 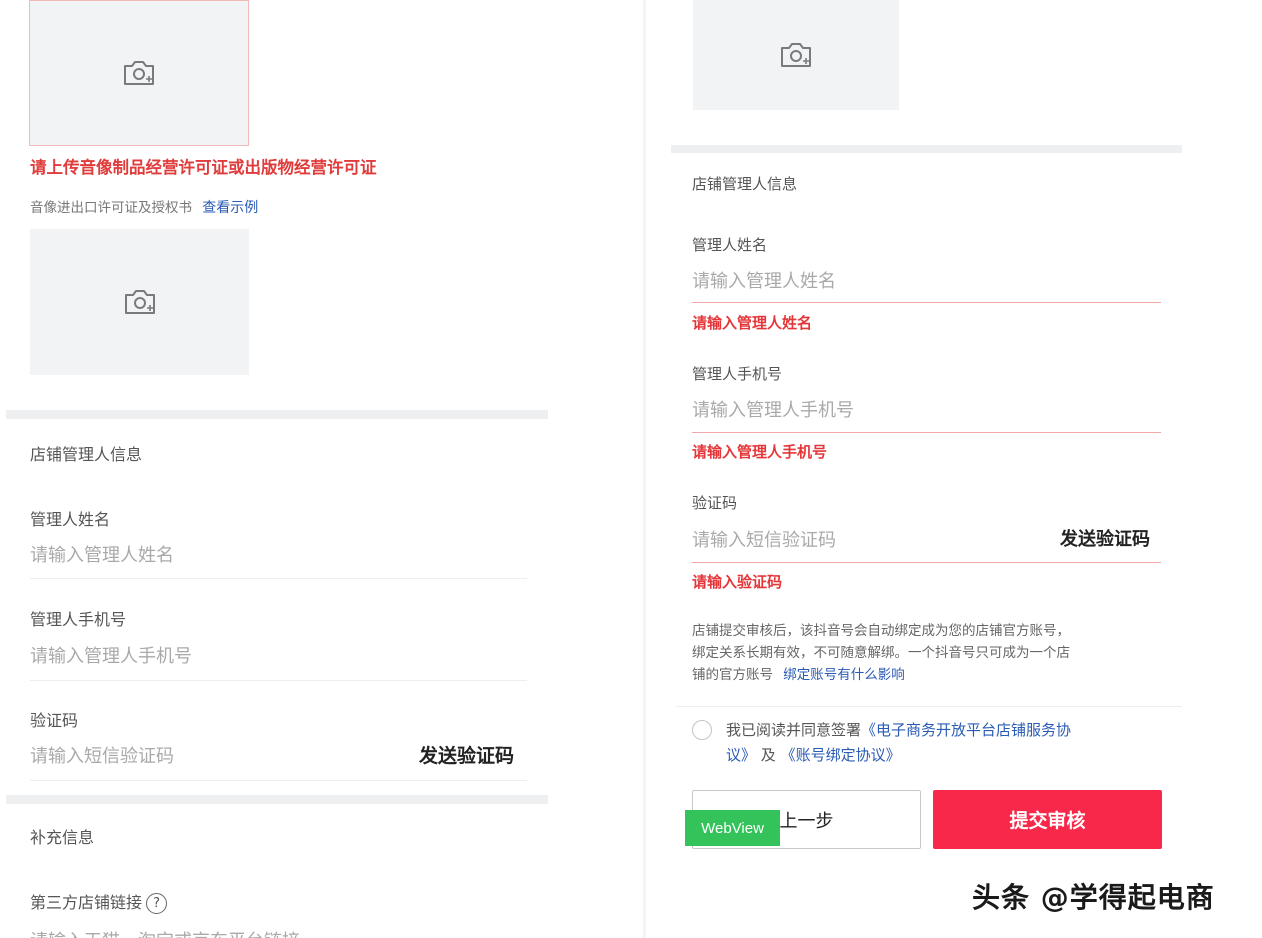 I want to click on agree-prefix: 我已阅读并同意签署, so click(x=794, y=730).